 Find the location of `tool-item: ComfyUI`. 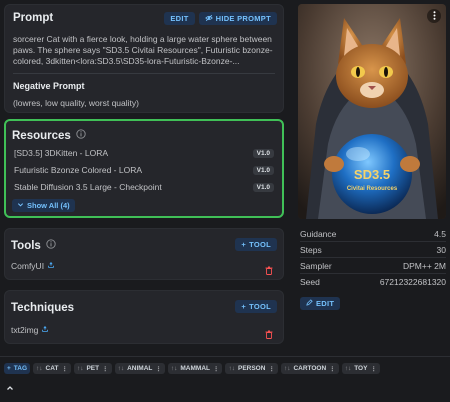

tool-item: ComfyUI is located at coordinates (33, 266).